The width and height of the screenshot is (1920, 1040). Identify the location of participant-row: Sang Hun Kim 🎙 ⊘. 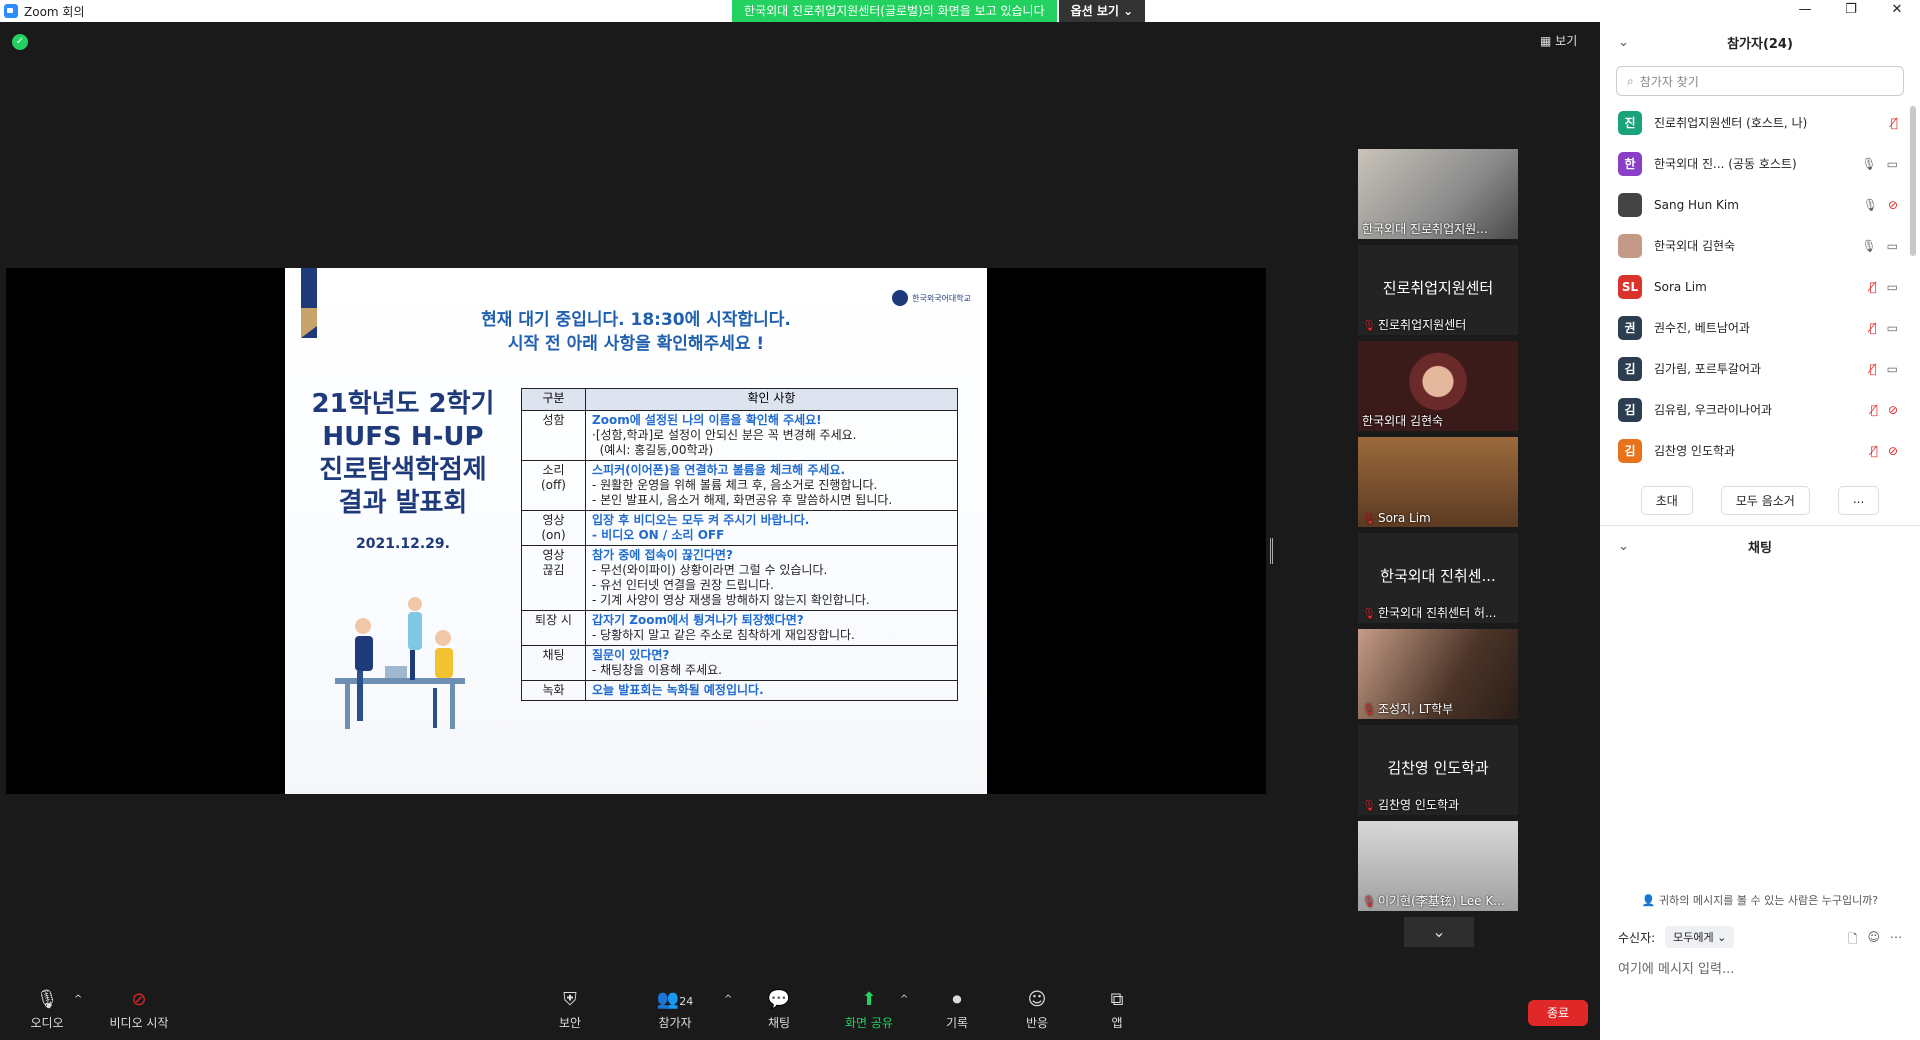
(1760, 204).